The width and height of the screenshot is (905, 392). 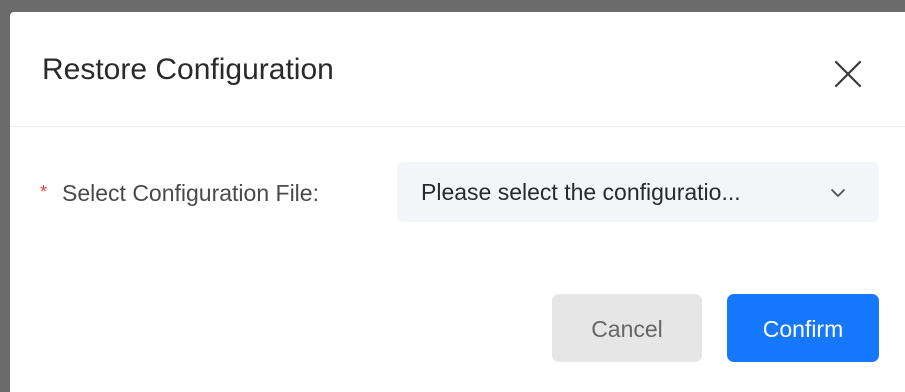 I want to click on required-mark: *, so click(x=44, y=192).